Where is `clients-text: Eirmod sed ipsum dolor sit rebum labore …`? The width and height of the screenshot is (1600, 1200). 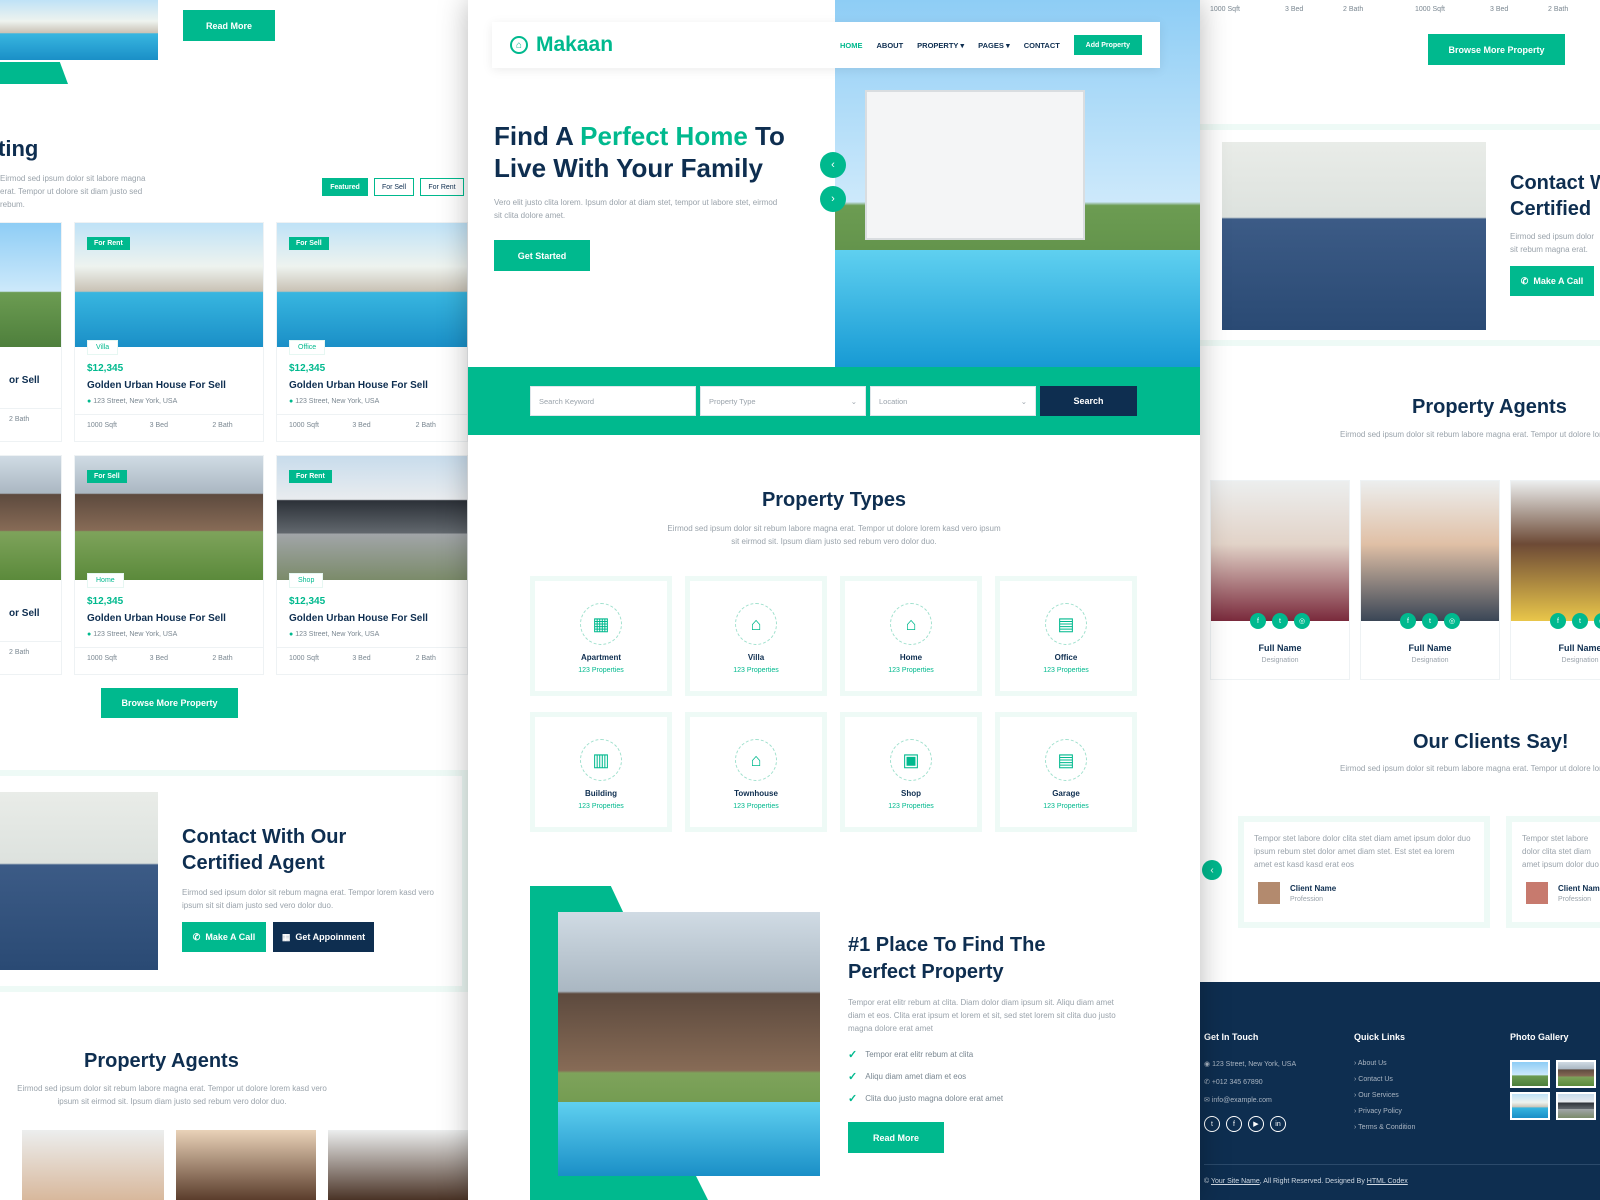 clients-text: Eirmod sed ipsum dolor sit rebum labore … is located at coordinates (1470, 768).